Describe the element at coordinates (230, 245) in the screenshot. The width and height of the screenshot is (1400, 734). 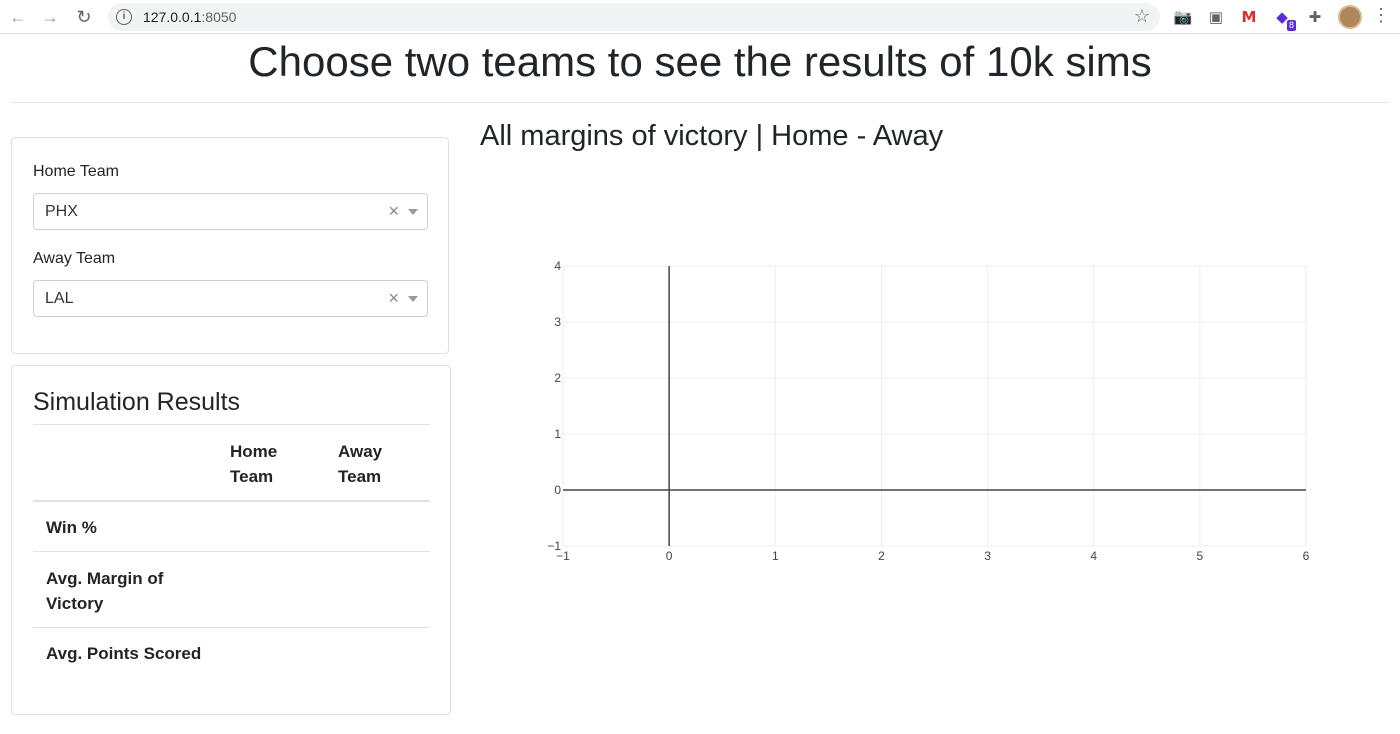
I see `team-selection-card: Home Team PHX × Away Team LAL ×` at that location.